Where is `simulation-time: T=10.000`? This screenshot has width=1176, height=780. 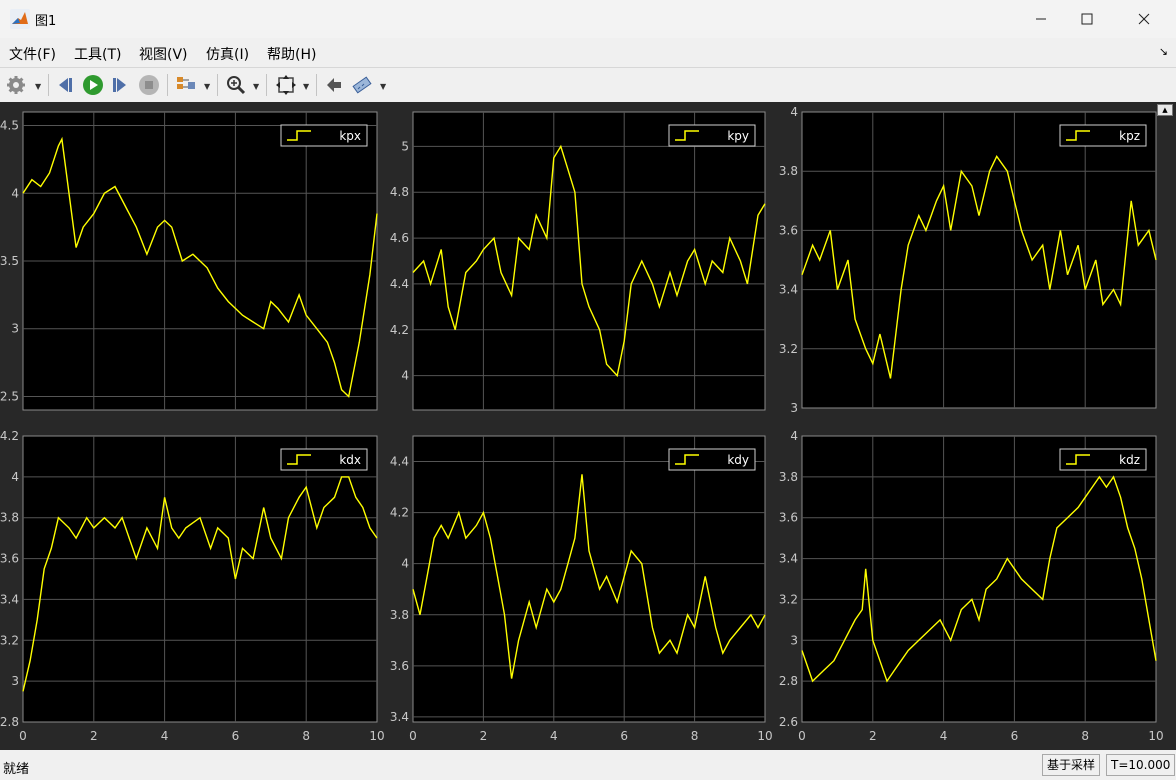 simulation-time: T=10.000 is located at coordinates (1141, 765).